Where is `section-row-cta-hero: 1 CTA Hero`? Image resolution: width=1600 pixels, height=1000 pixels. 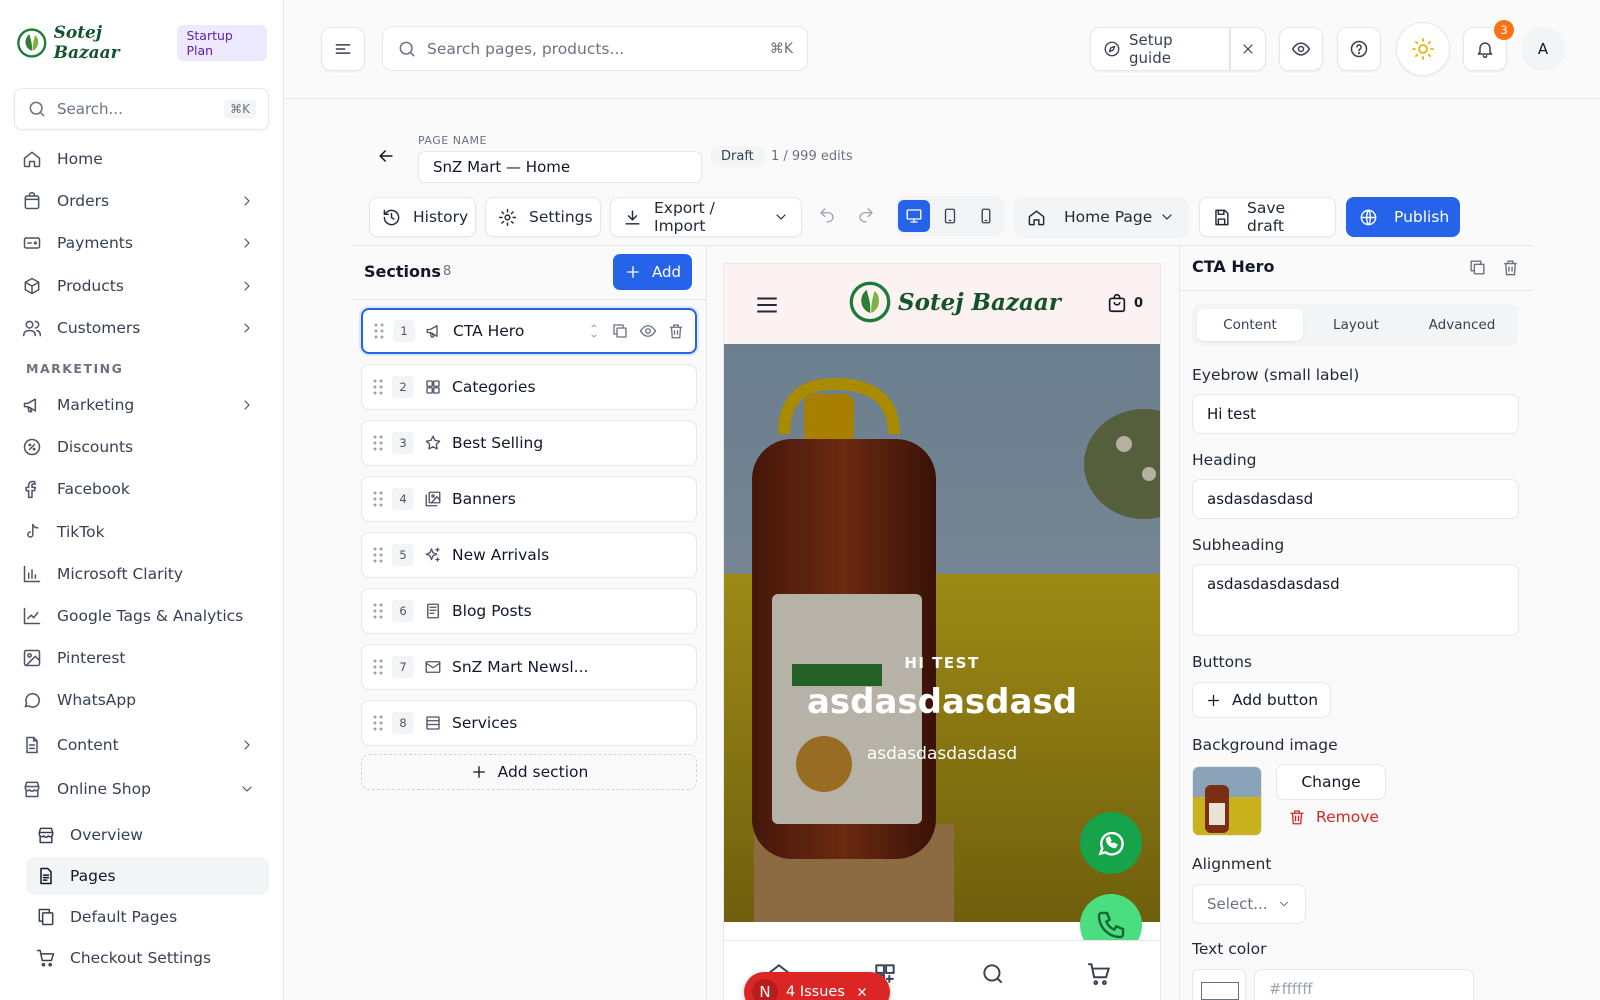
section-row-cta-hero: 1 CTA Hero is located at coordinates (529, 331).